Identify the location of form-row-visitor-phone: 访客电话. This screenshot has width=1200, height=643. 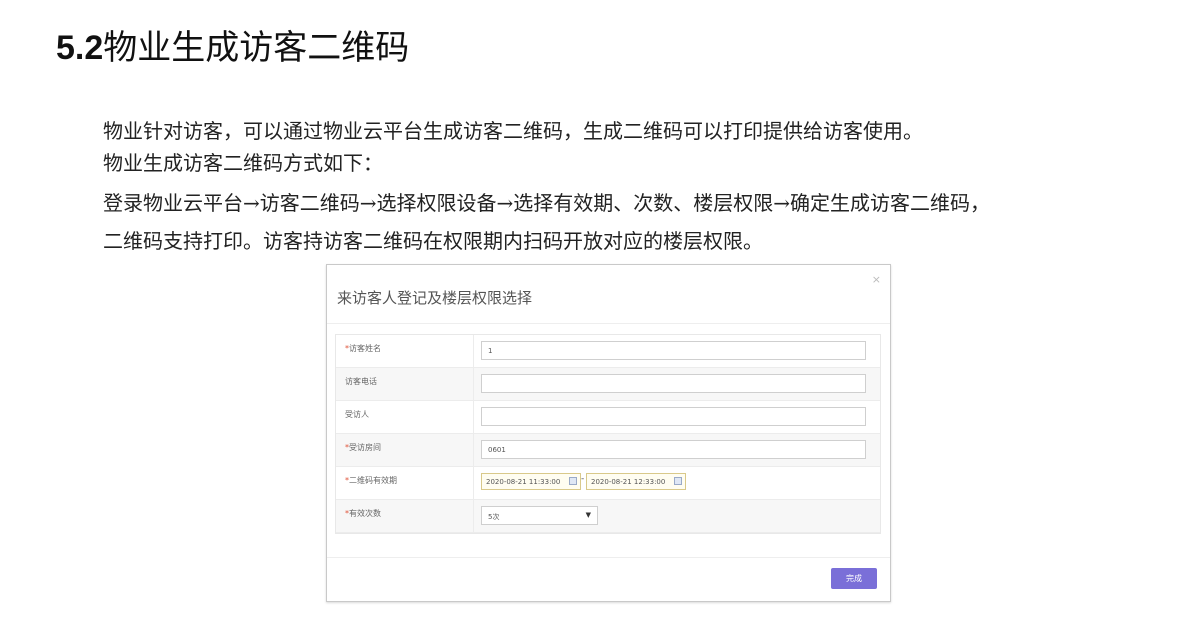
(608, 384).